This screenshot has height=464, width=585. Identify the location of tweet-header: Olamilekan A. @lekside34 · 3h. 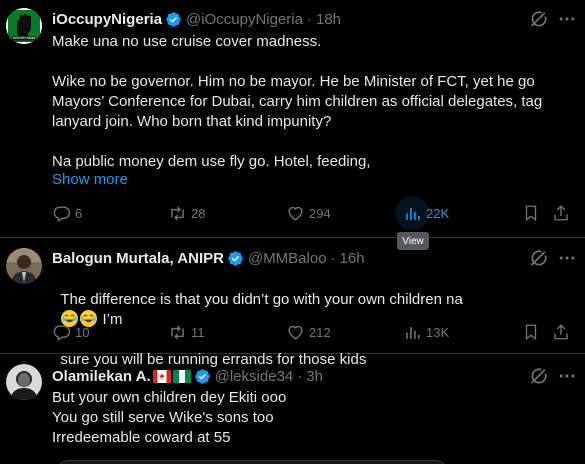
(187, 376).